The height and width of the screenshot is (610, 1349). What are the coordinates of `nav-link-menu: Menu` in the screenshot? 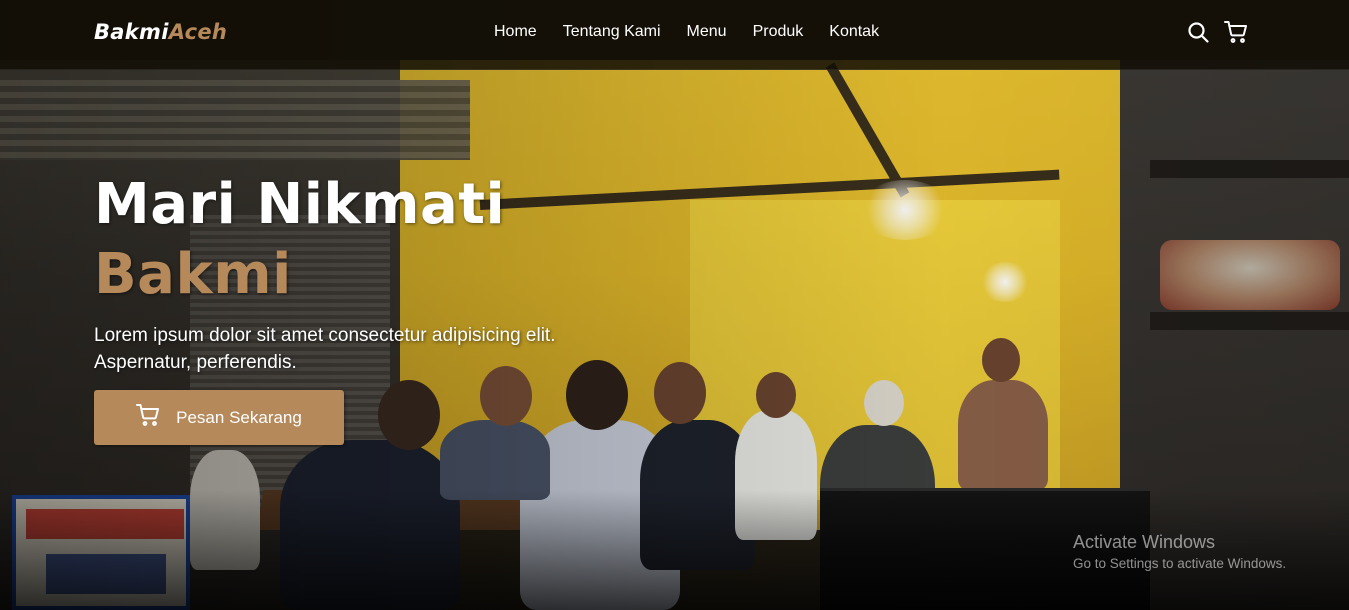 It's located at (707, 32).